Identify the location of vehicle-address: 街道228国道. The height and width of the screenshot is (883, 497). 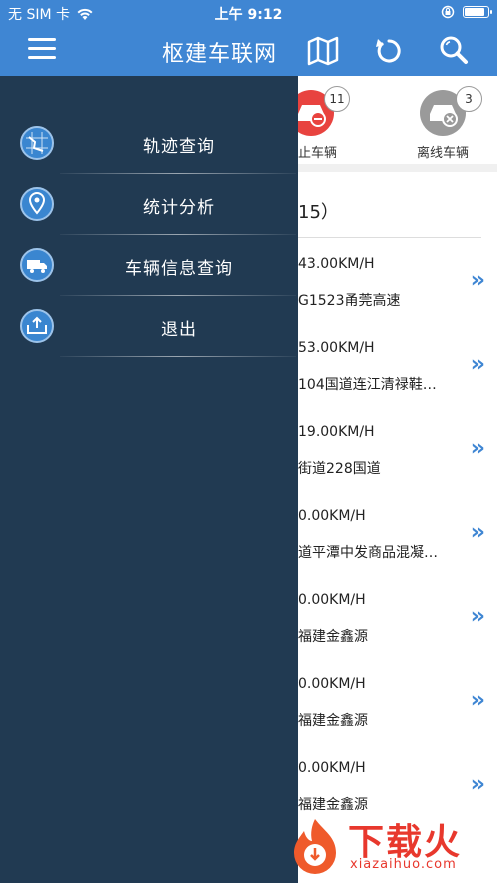
(339, 469).